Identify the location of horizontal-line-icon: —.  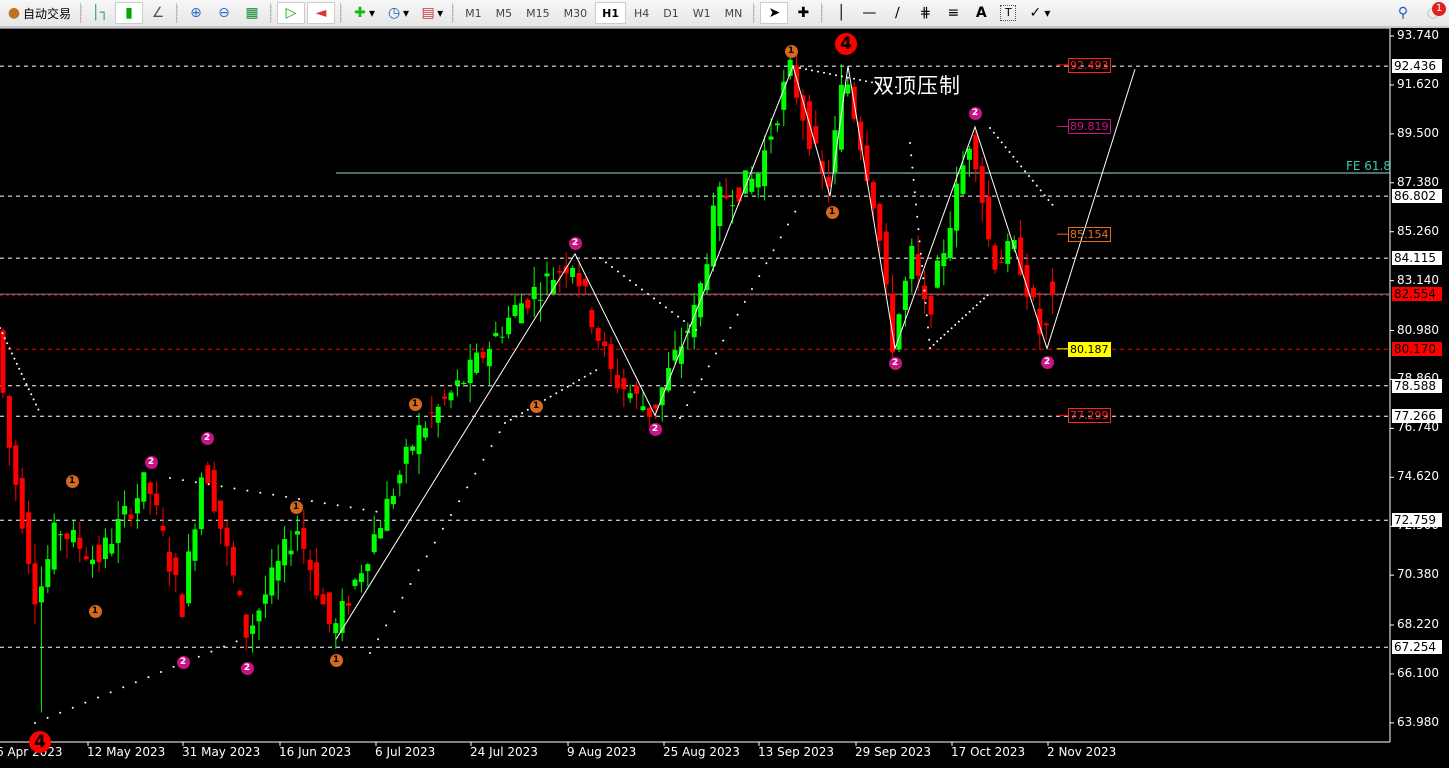
(869, 13).